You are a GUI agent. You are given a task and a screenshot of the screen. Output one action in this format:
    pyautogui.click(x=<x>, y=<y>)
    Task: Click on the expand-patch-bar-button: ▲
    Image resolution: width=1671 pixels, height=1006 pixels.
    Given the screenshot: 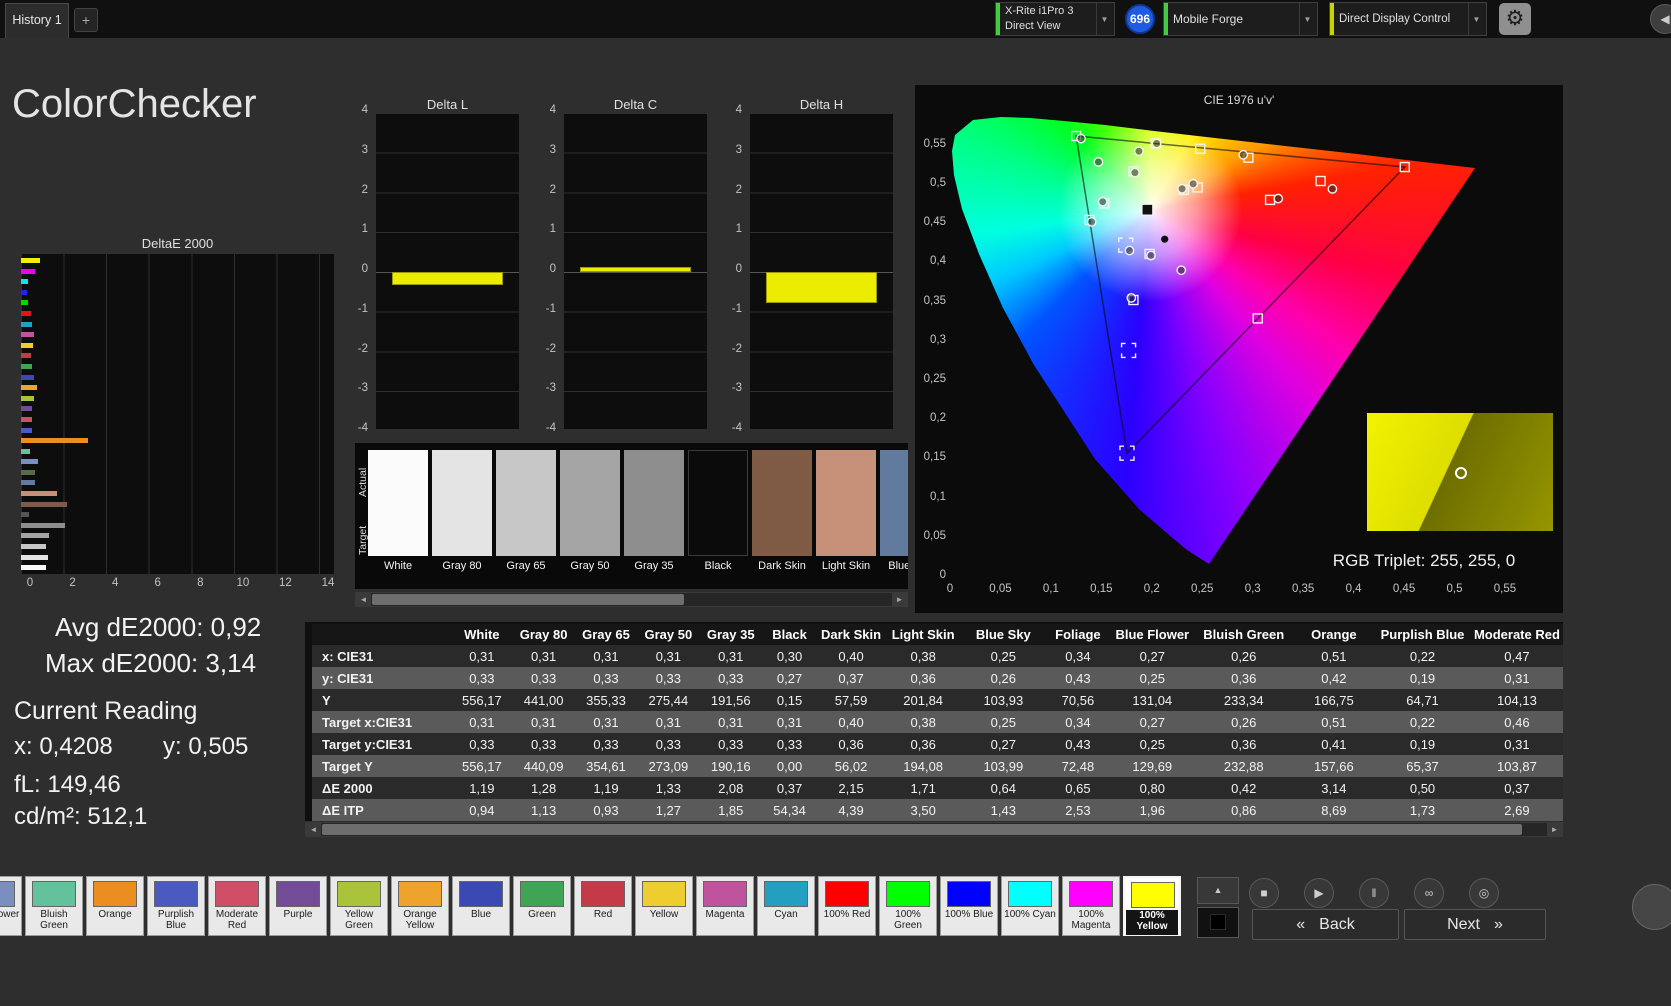 What is the action you would take?
    pyautogui.click(x=1218, y=890)
    